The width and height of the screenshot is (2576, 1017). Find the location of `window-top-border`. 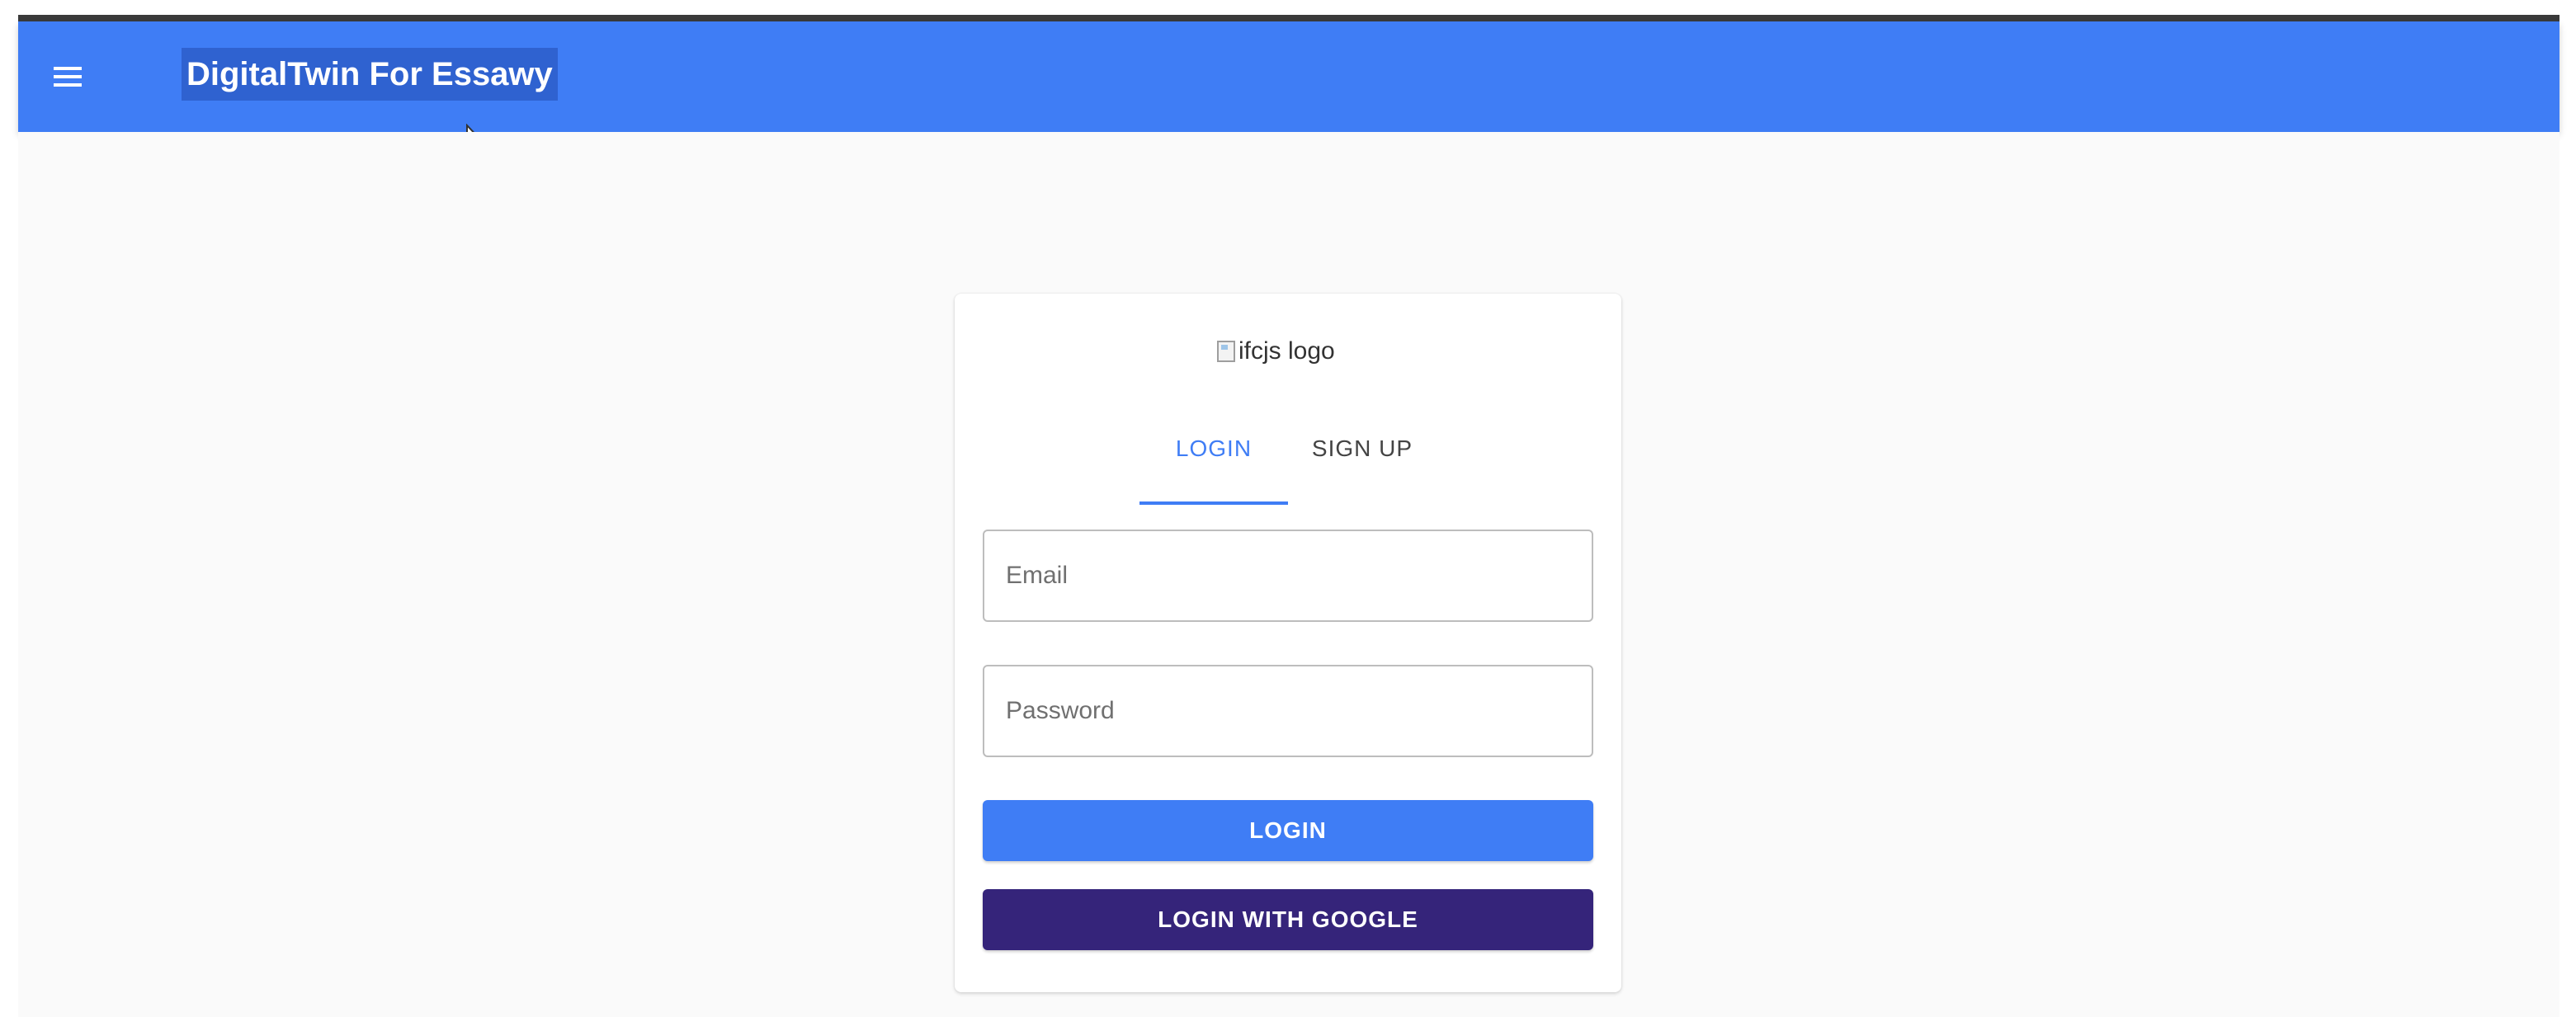

window-top-border is located at coordinates (1288, 18).